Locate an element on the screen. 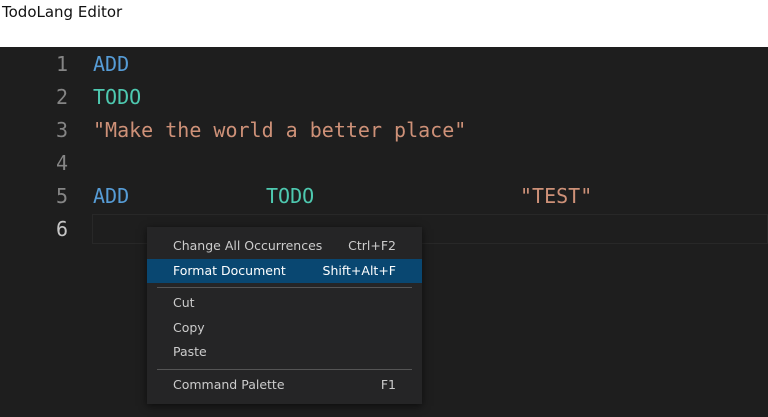  code-line: 4 is located at coordinates (384, 163).